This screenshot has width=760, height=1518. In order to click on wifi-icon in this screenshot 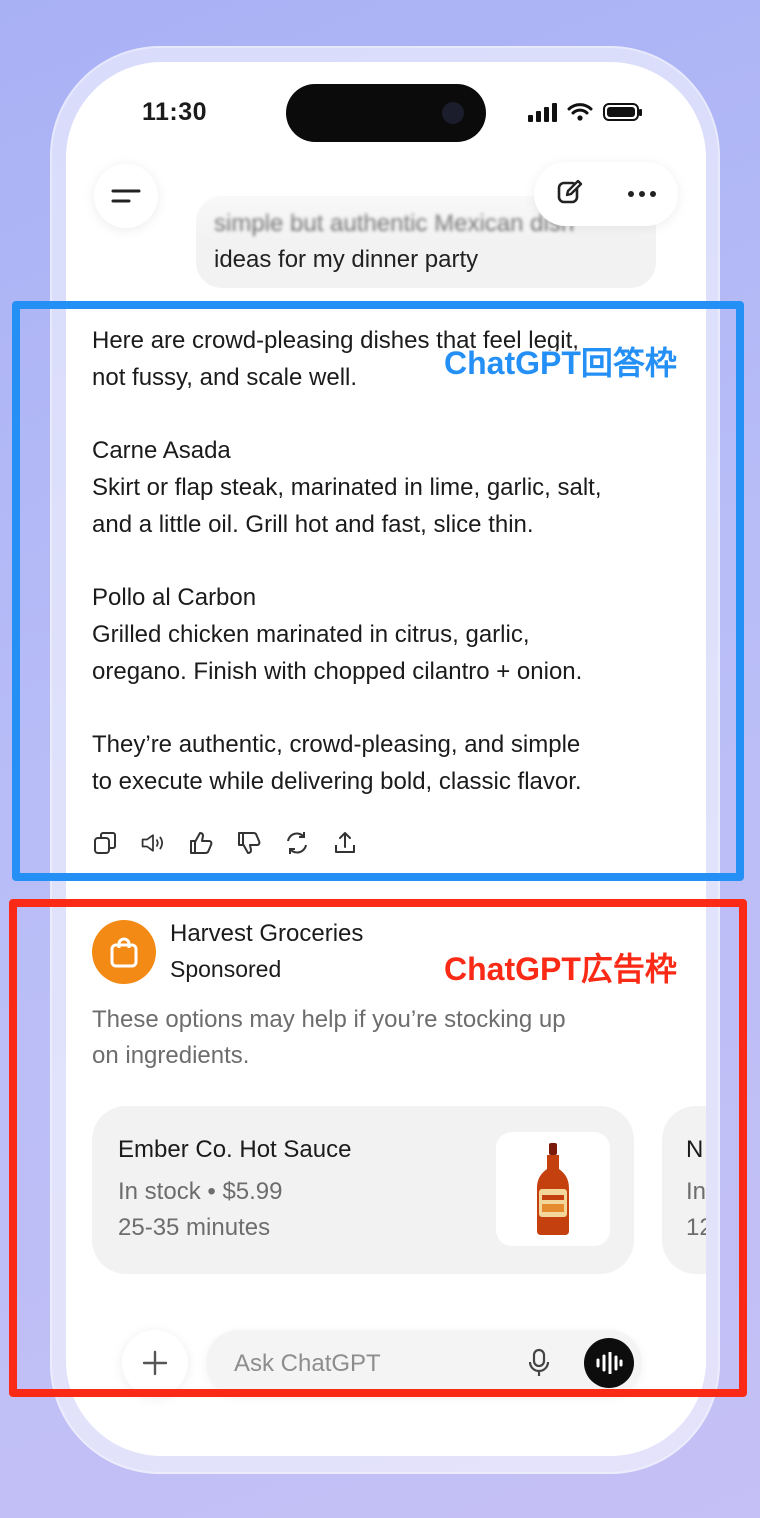, I will do `click(580, 112)`.